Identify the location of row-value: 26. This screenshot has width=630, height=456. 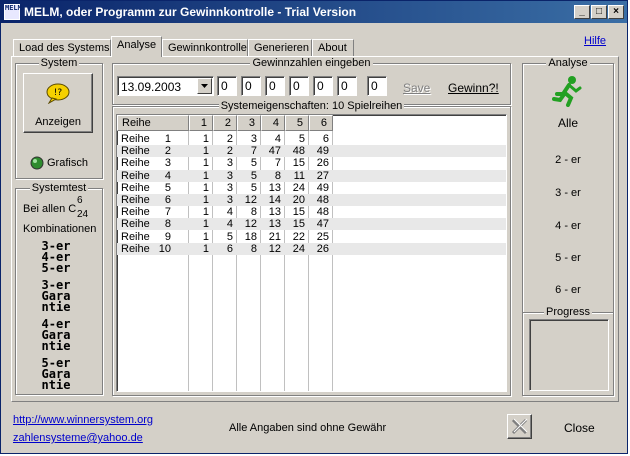
(322, 163).